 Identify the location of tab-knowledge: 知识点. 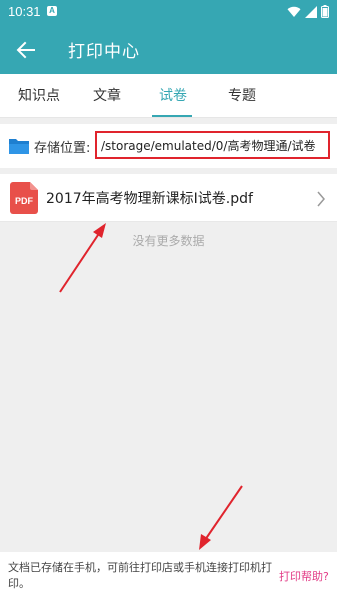
(39, 96).